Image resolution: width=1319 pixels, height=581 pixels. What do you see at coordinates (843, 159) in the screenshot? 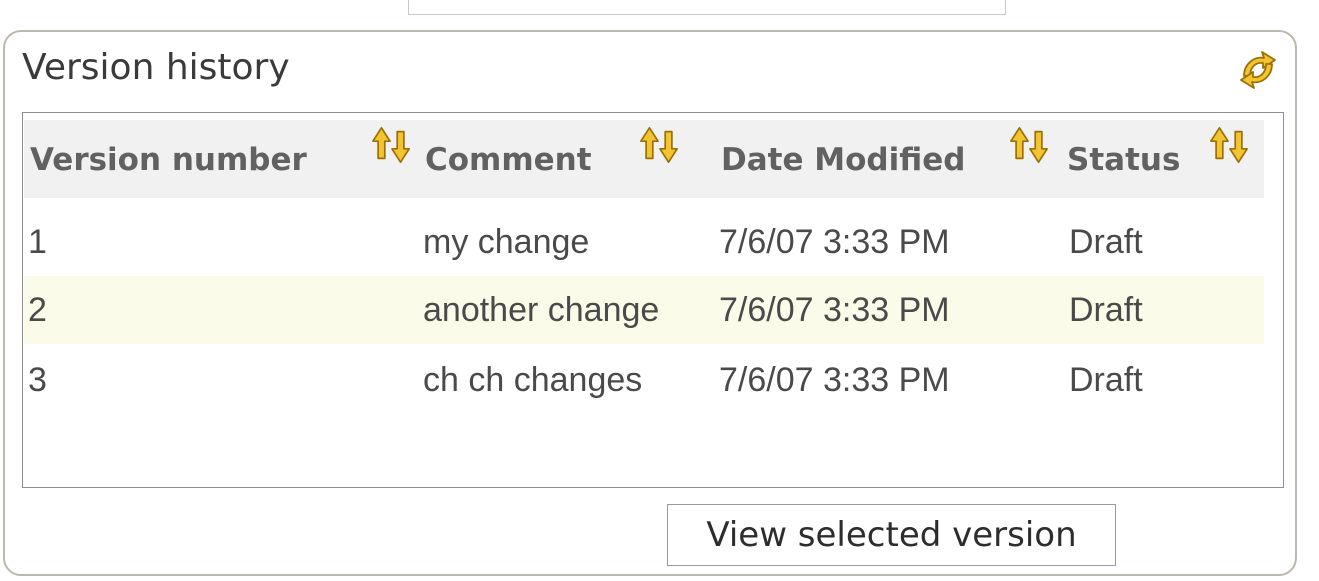
I see `column-header-date-modified: Date Modified` at bounding box center [843, 159].